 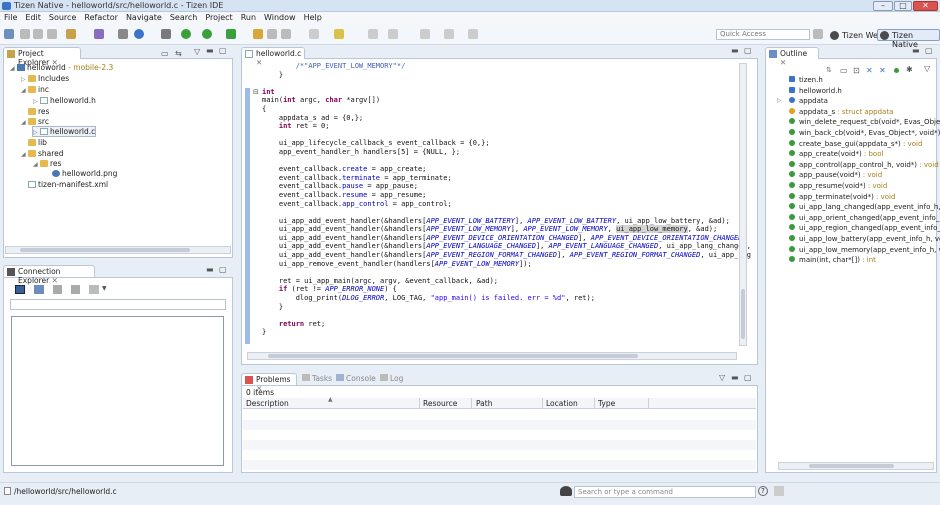 What do you see at coordinates (779, 491) in the screenshot?
I see `open-view-icon` at bounding box center [779, 491].